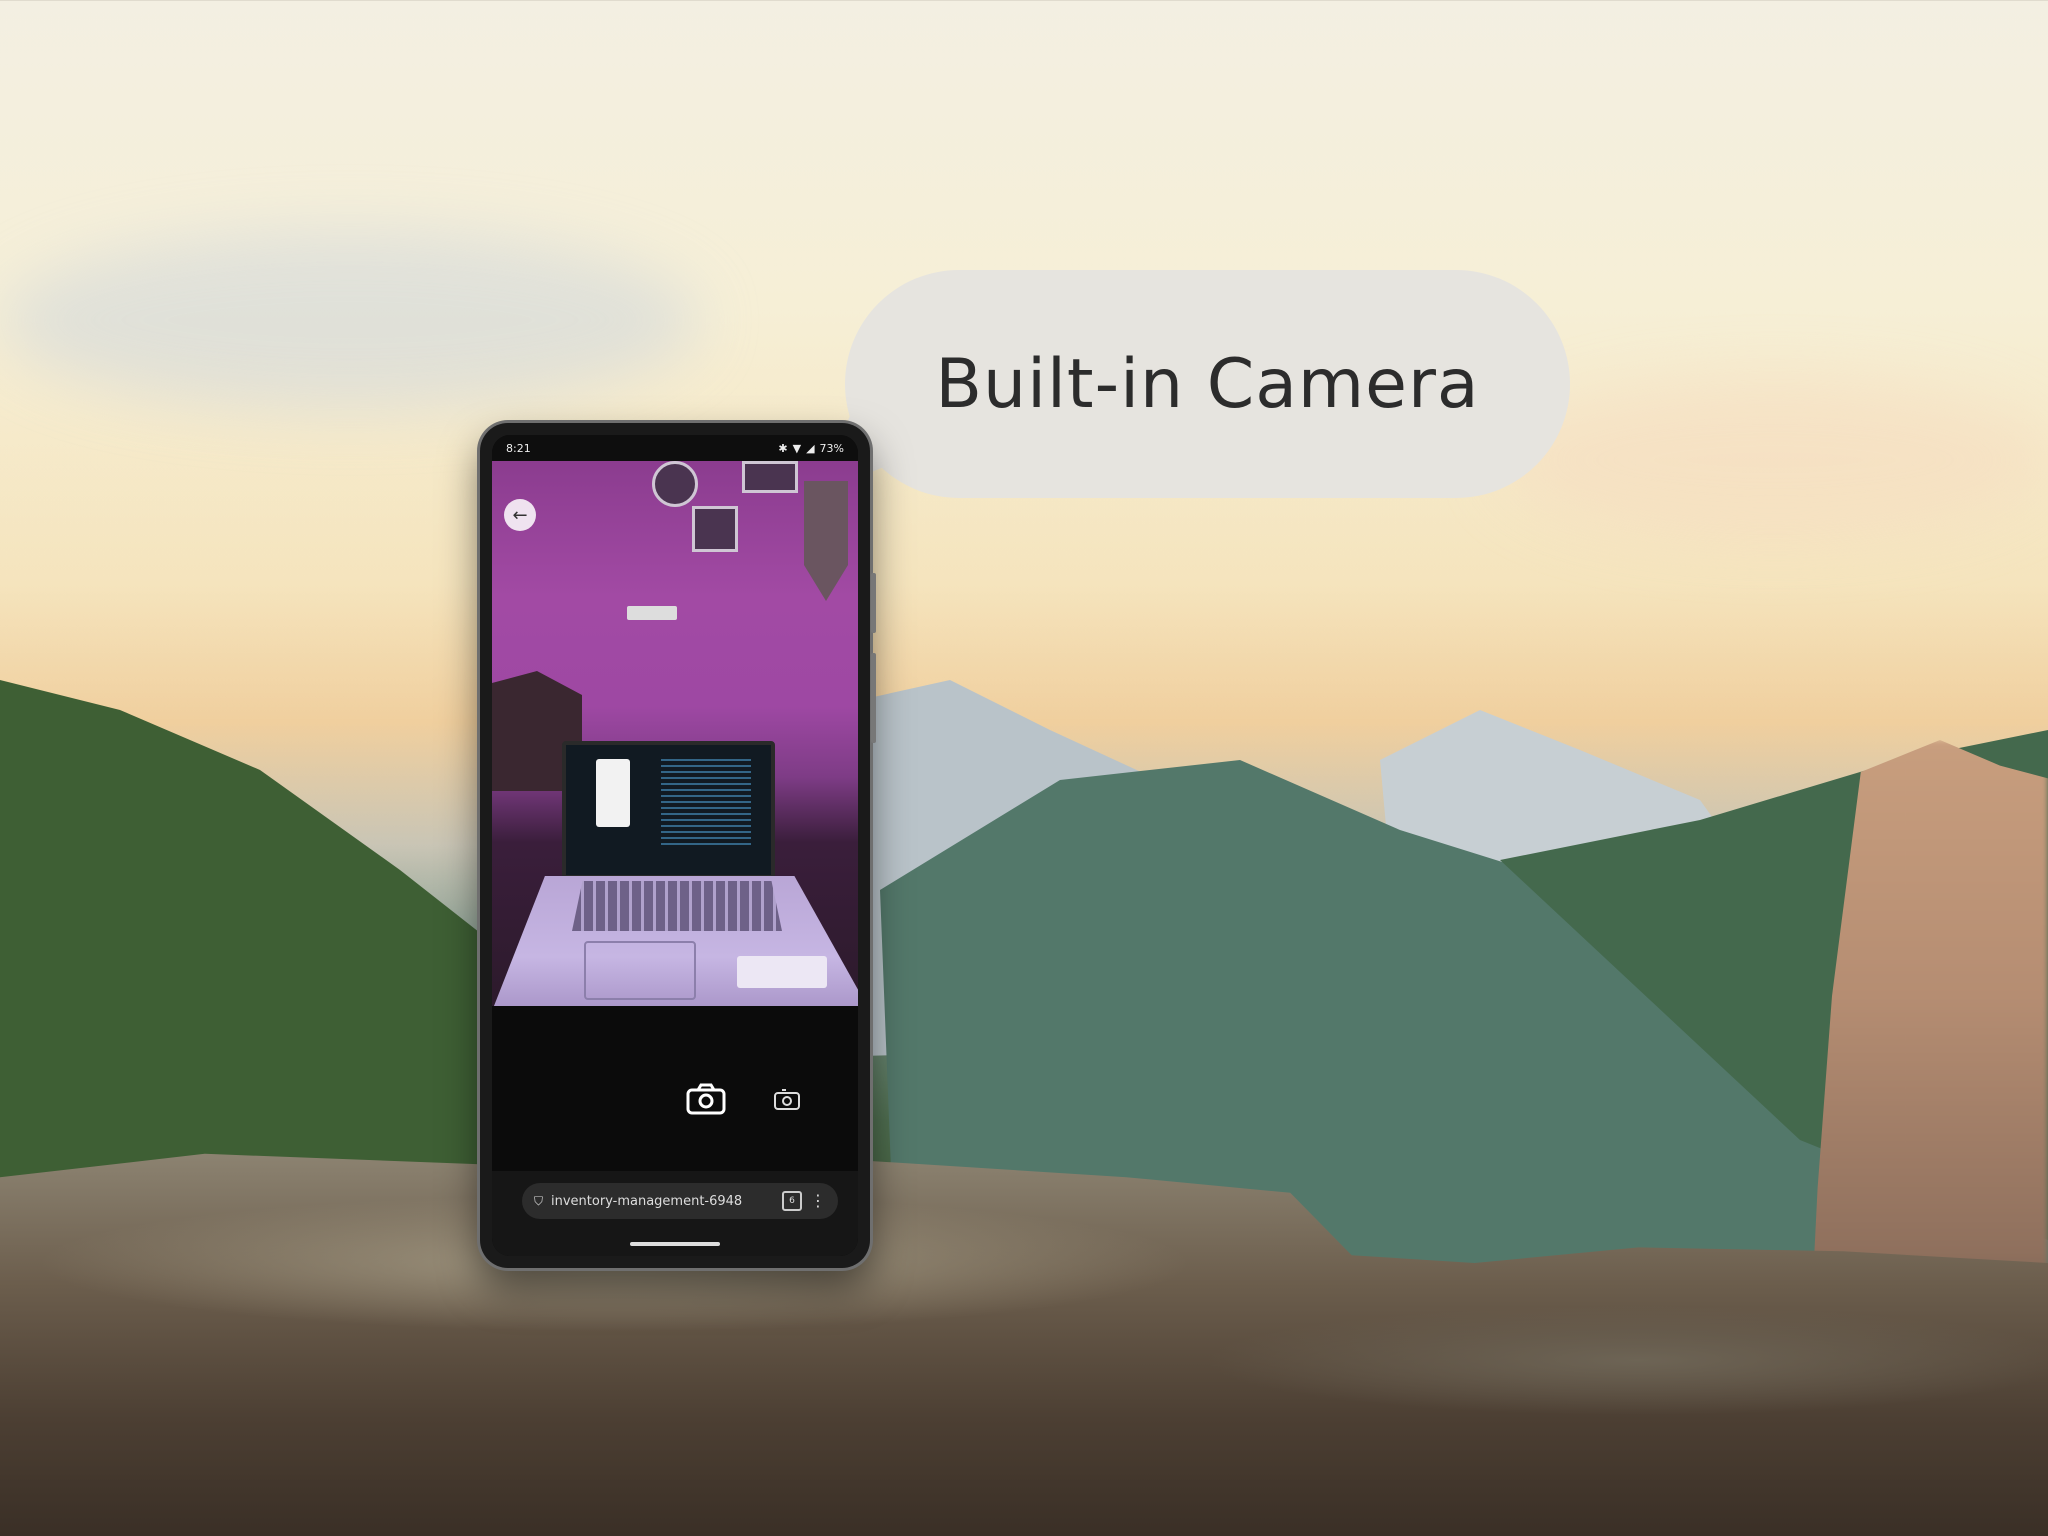 The width and height of the screenshot is (2048, 1536). I want to click on wall-hanging, so click(826, 541).